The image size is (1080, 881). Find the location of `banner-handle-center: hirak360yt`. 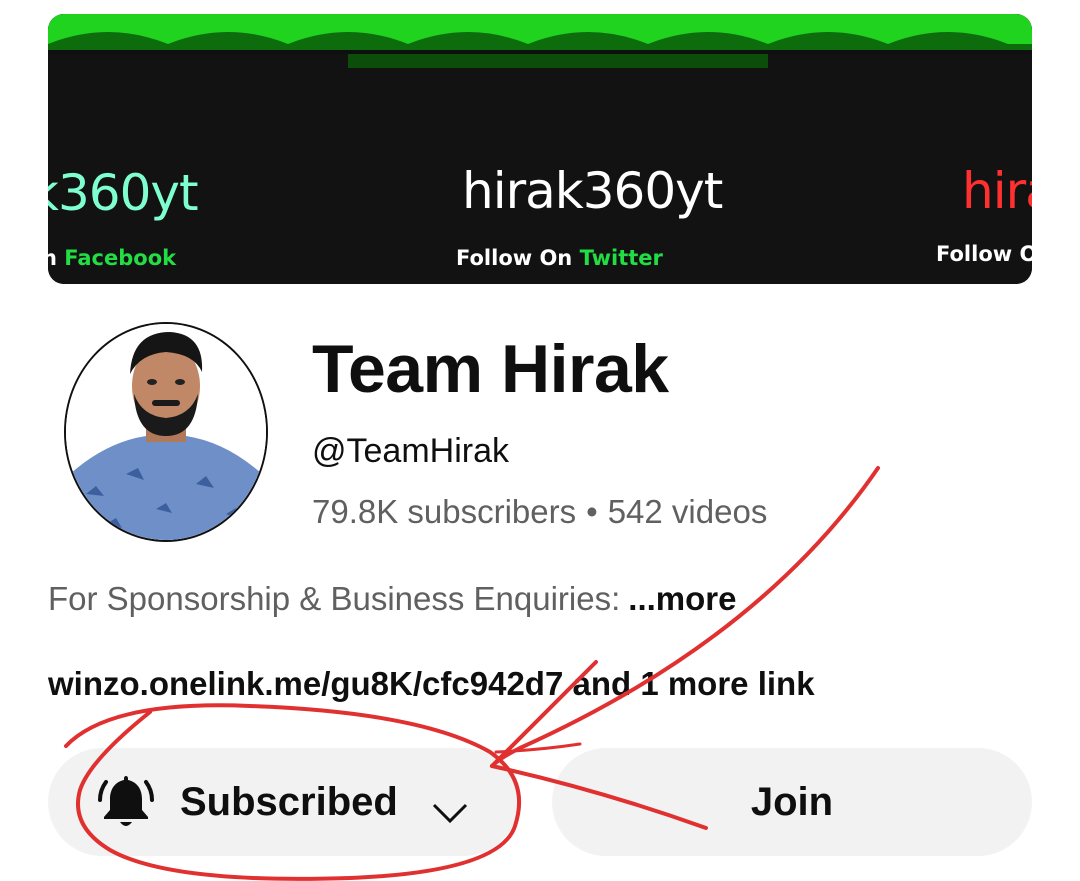

banner-handle-center: hirak360yt is located at coordinates (592, 191).